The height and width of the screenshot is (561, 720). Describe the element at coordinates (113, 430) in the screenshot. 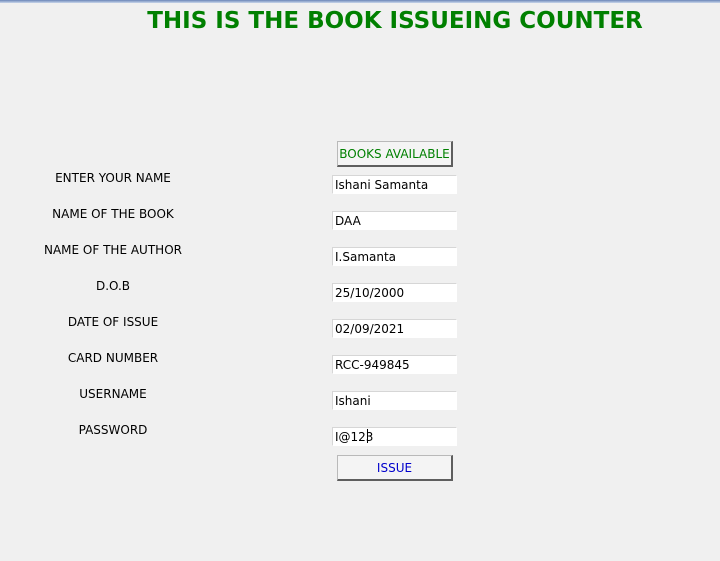

I see `password-label: PASSWORD` at that location.